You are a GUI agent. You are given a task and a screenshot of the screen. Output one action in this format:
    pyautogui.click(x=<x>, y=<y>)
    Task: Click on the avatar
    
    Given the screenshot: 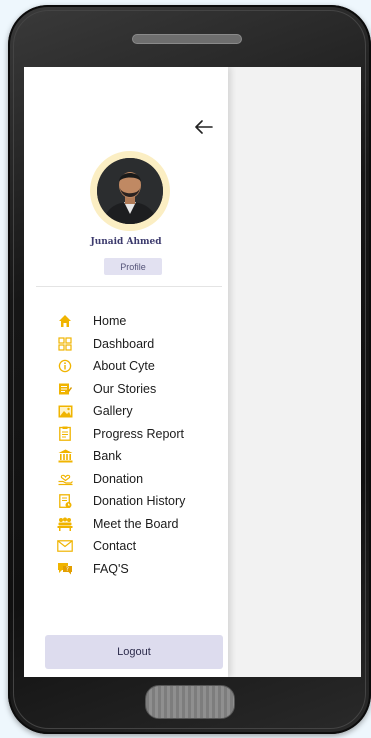 What is the action you would take?
    pyautogui.click(x=130, y=191)
    